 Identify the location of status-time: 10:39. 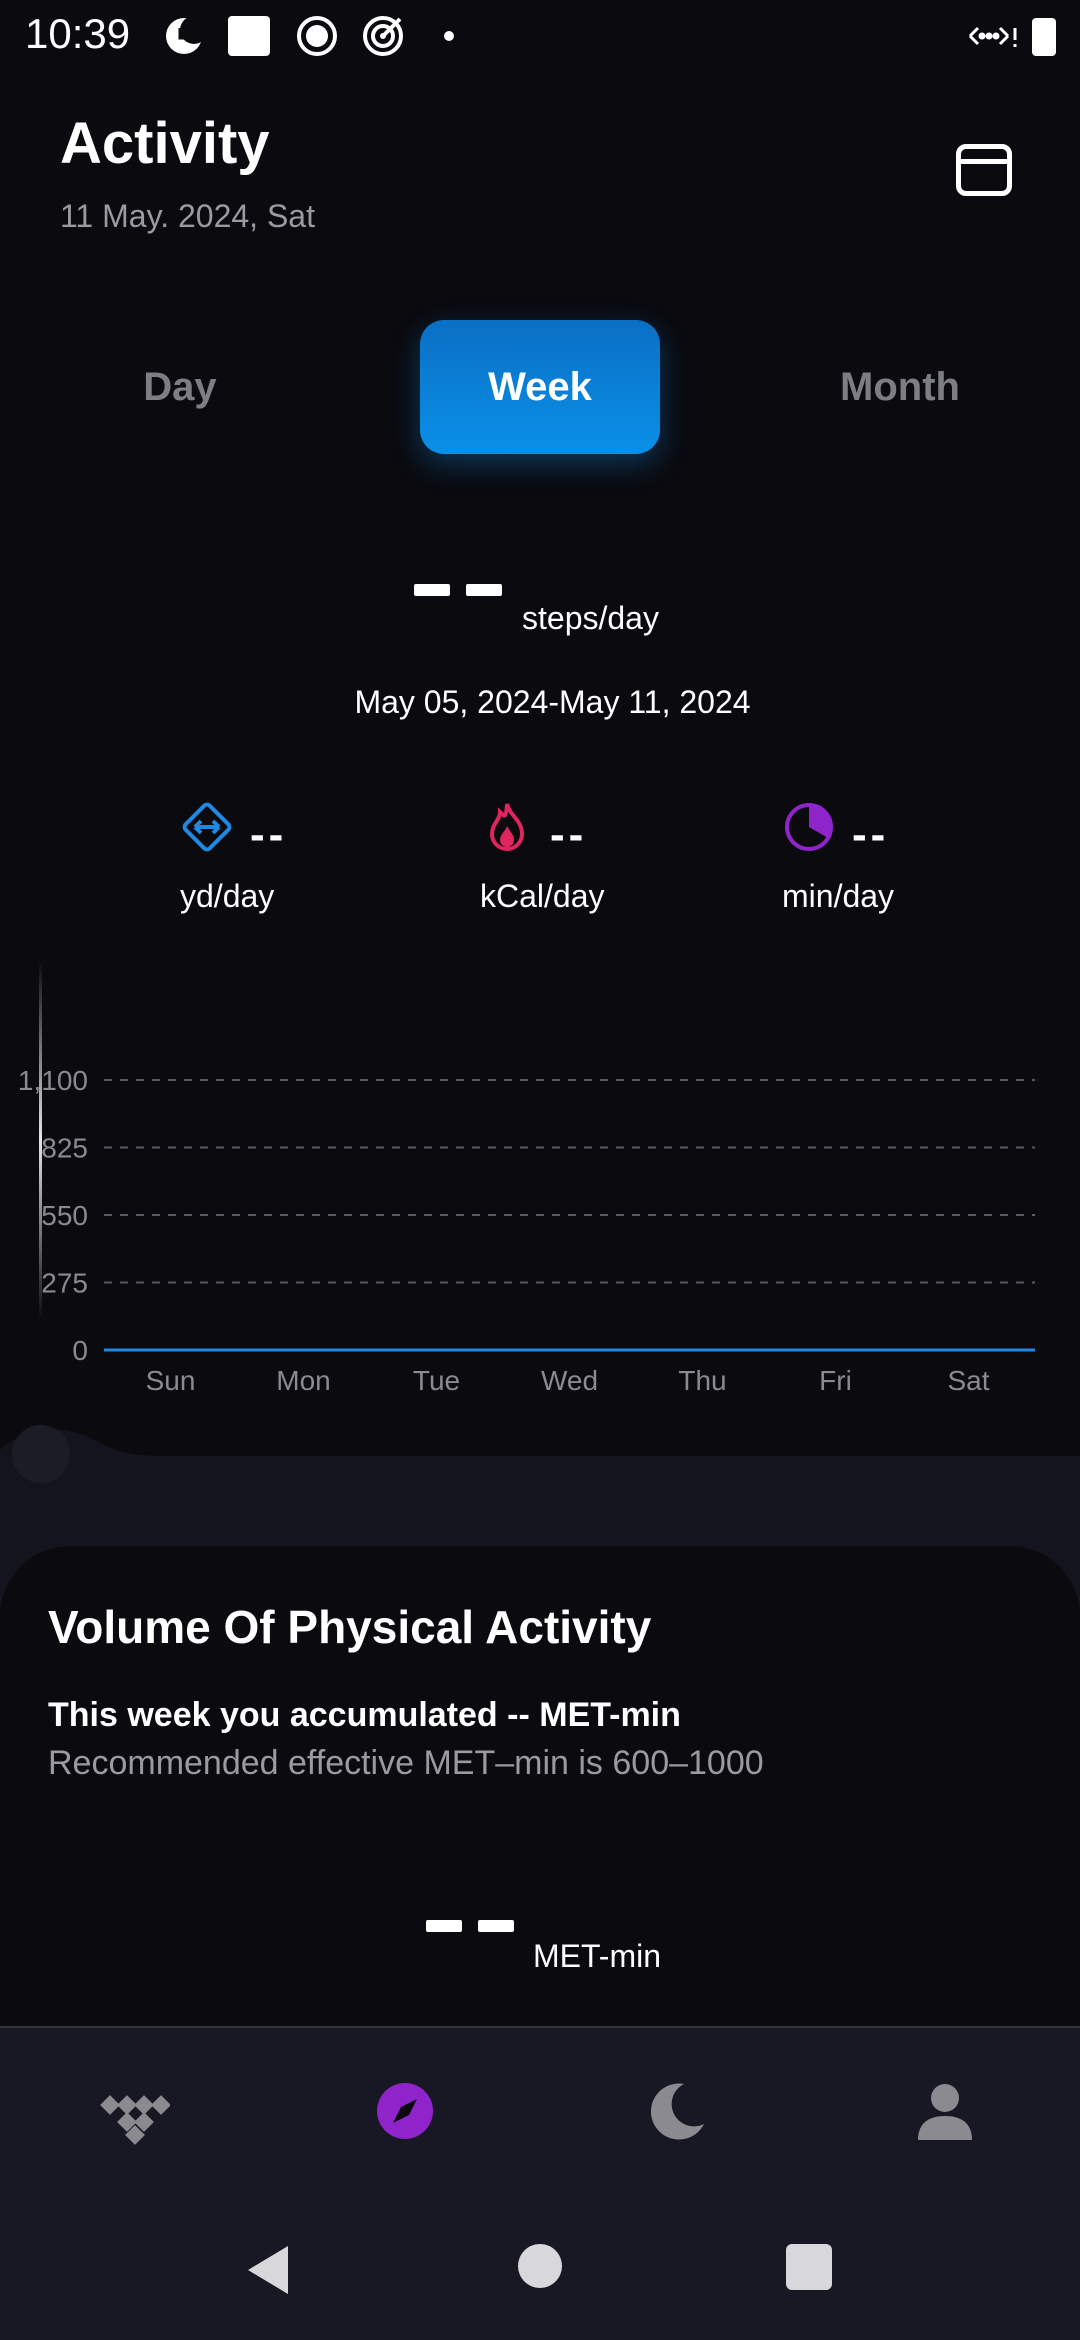
(78, 33).